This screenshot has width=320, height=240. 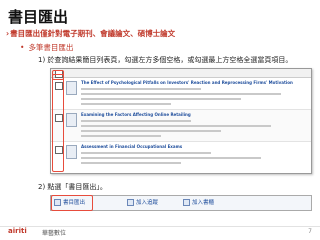 I want to click on footer-divider, so click(x=160, y=226).